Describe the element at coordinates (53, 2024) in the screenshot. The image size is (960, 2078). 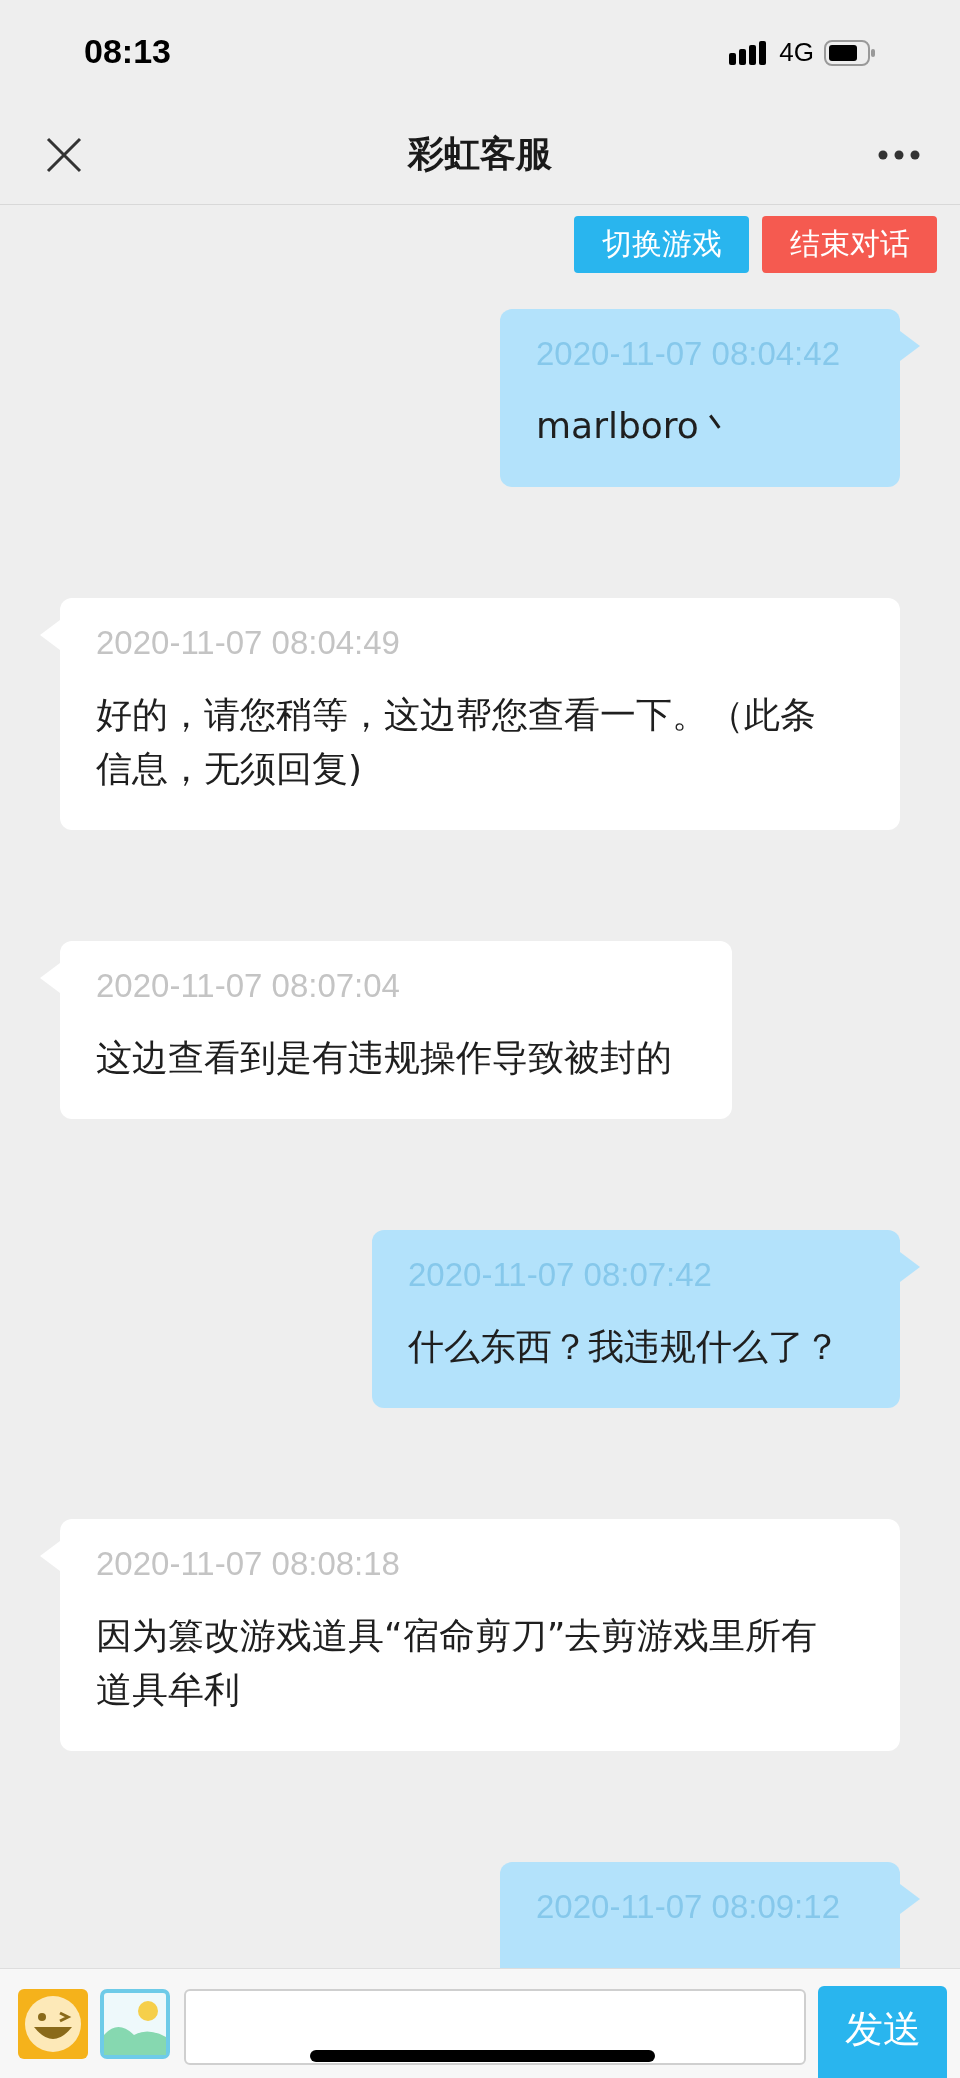
I see `emoji-icon` at that location.